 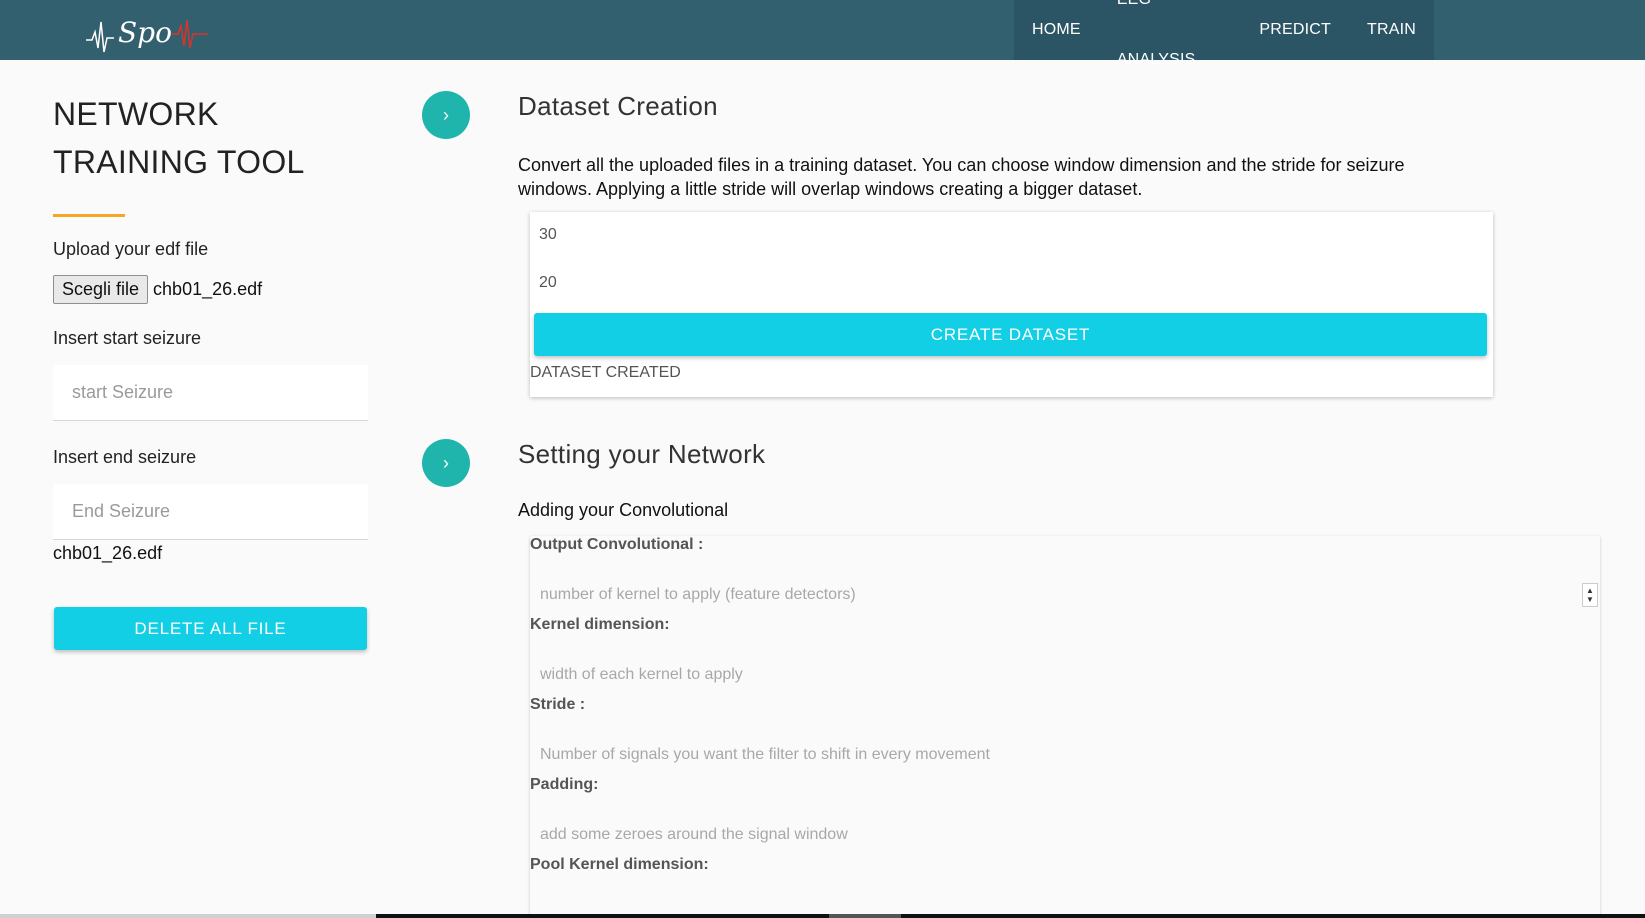 What do you see at coordinates (1010, 334) in the screenshot?
I see `create-dataset-button: CREATE DATASET` at bounding box center [1010, 334].